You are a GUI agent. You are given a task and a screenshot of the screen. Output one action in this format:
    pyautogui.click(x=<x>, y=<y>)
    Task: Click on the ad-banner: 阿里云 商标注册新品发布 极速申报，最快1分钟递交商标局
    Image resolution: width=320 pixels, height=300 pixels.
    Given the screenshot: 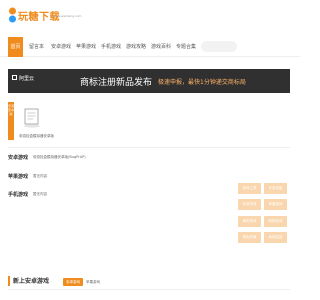 What is the action you would take?
    pyautogui.click(x=149, y=81)
    